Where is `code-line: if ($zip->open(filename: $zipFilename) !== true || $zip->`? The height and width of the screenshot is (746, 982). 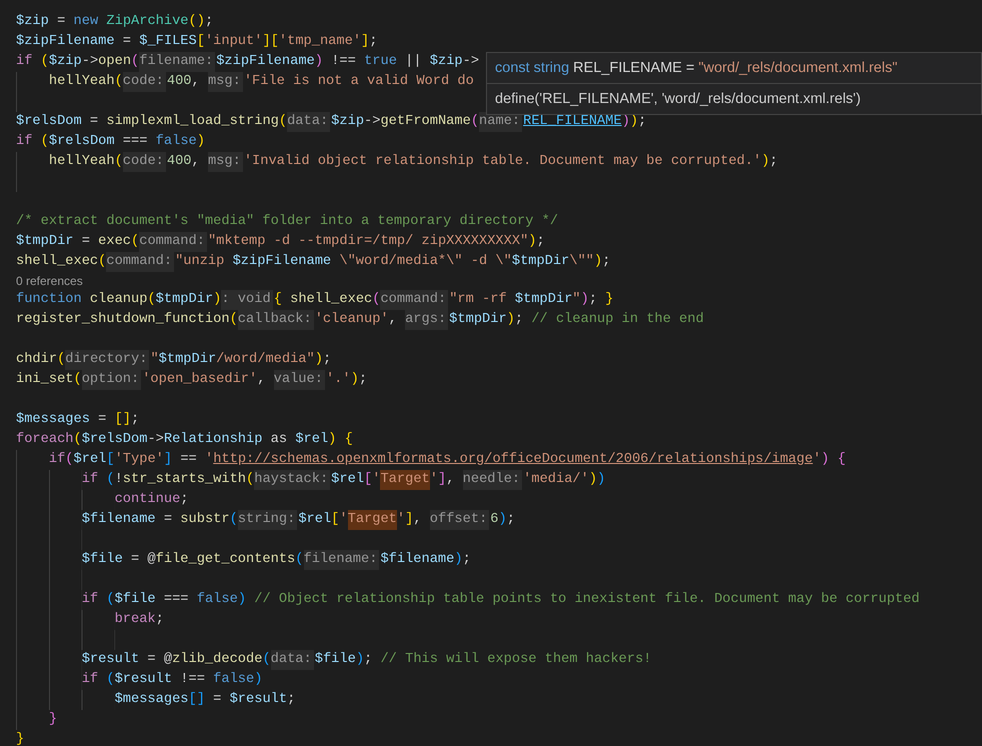 code-line: if ($zip->open(filename: $zipFilename) !== true || $zip-> is located at coordinates (248, 62).